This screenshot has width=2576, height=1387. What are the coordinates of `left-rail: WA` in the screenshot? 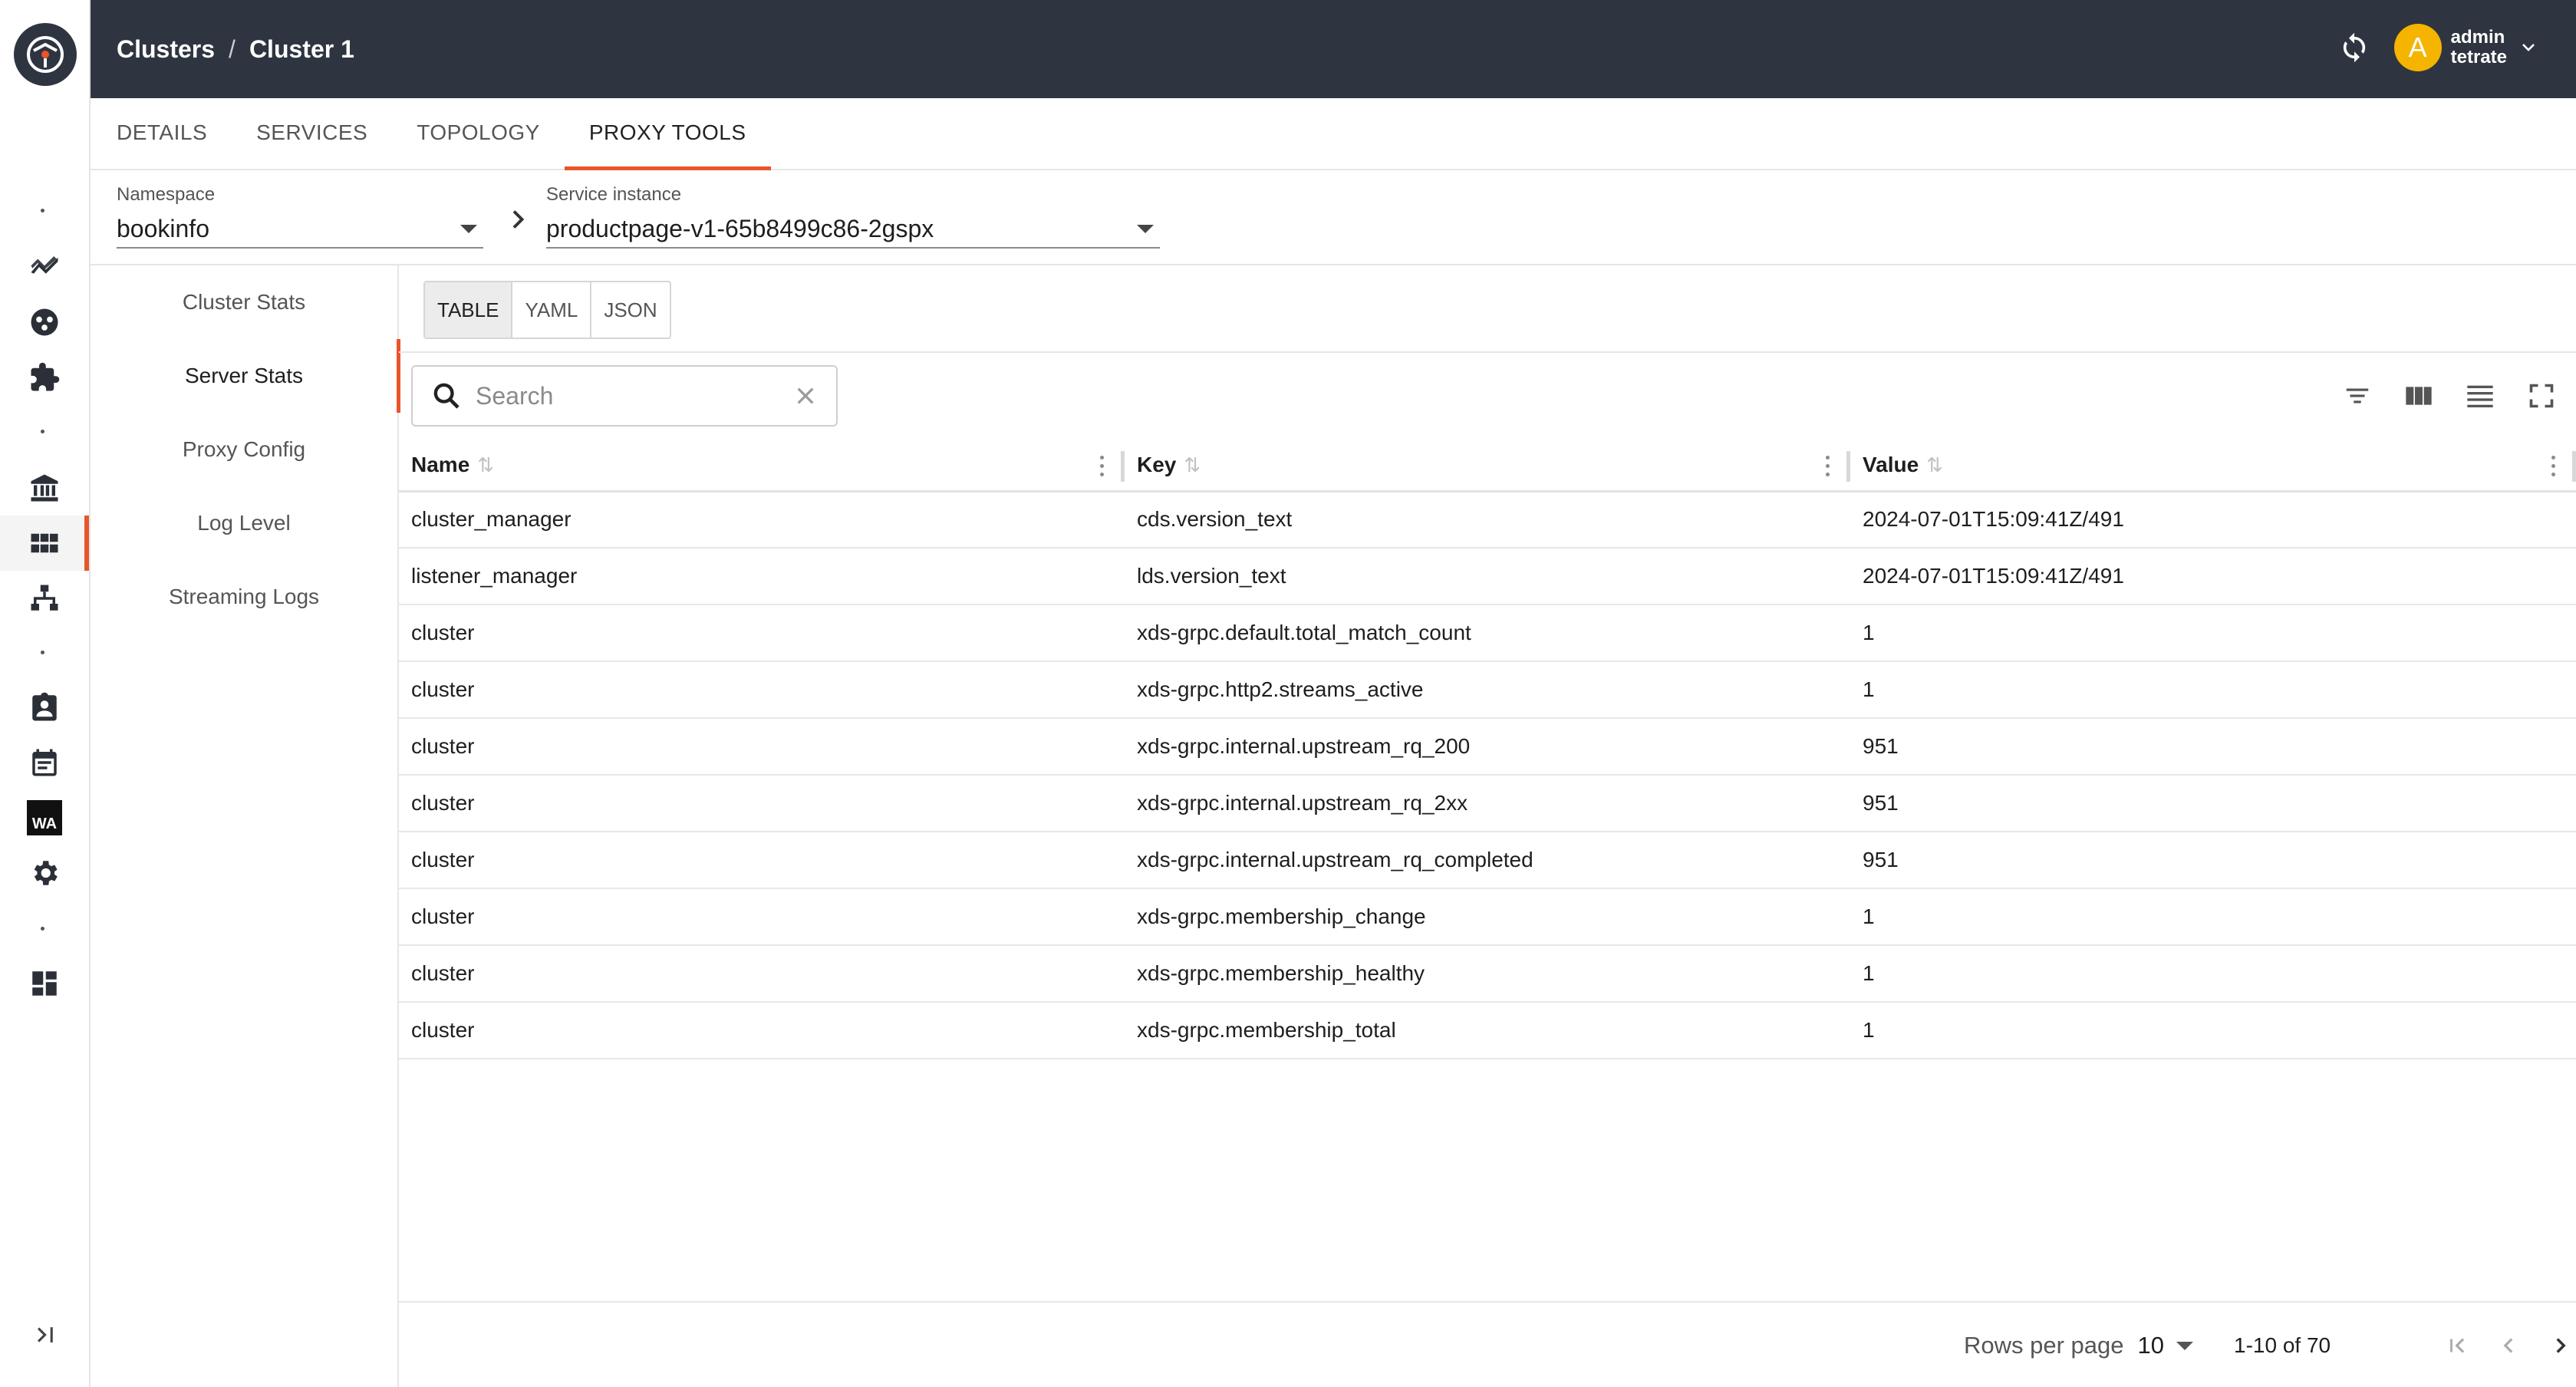 It's located at (45, 693).